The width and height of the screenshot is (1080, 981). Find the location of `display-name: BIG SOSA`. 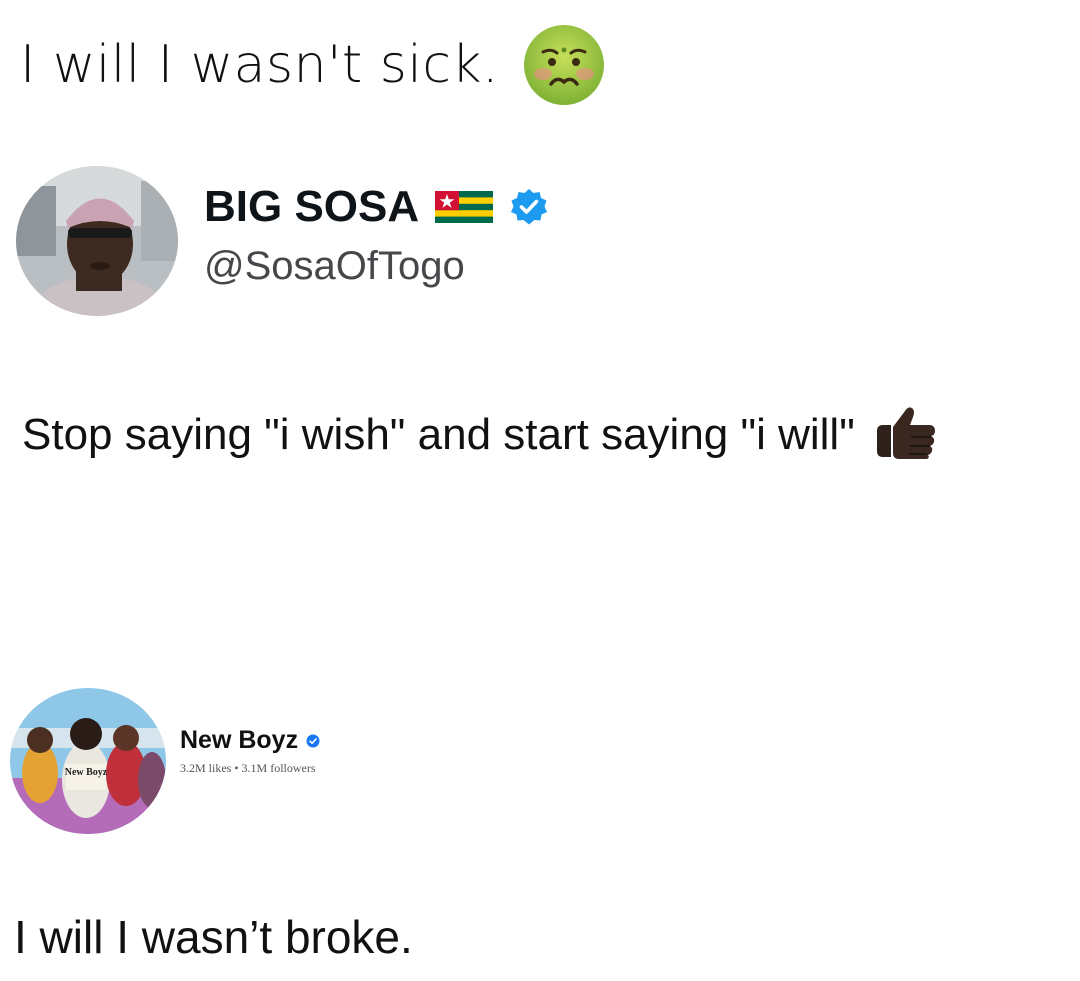

display-name: BIG SOSA is located at coordinates (311, 206).